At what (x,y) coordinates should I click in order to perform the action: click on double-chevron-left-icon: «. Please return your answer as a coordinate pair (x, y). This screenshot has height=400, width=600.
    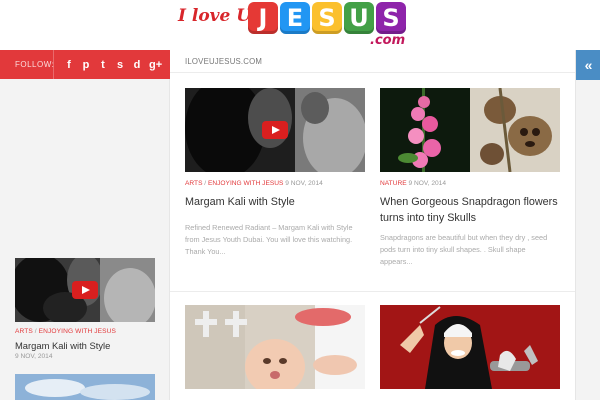
    Looking at the image, I should click on (588, 65).